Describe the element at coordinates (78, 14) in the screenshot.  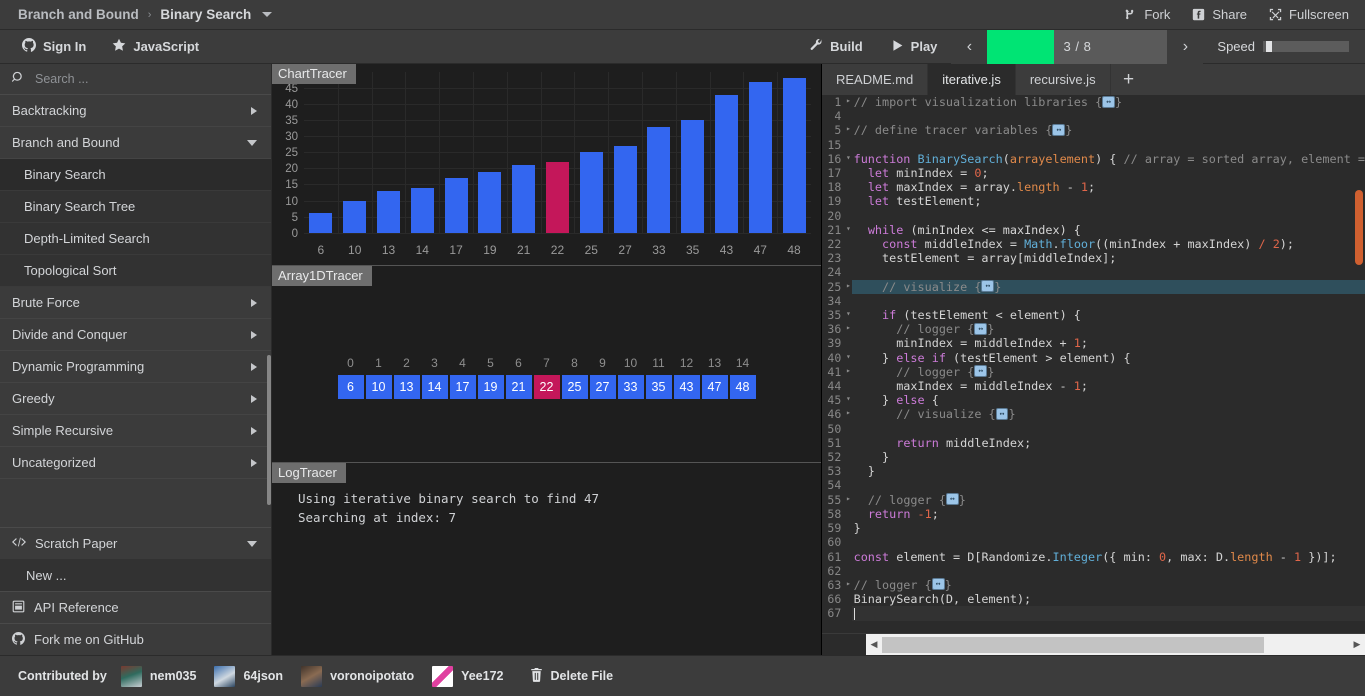
I see `breadcrumb-category: Branch and Bound` at that location.